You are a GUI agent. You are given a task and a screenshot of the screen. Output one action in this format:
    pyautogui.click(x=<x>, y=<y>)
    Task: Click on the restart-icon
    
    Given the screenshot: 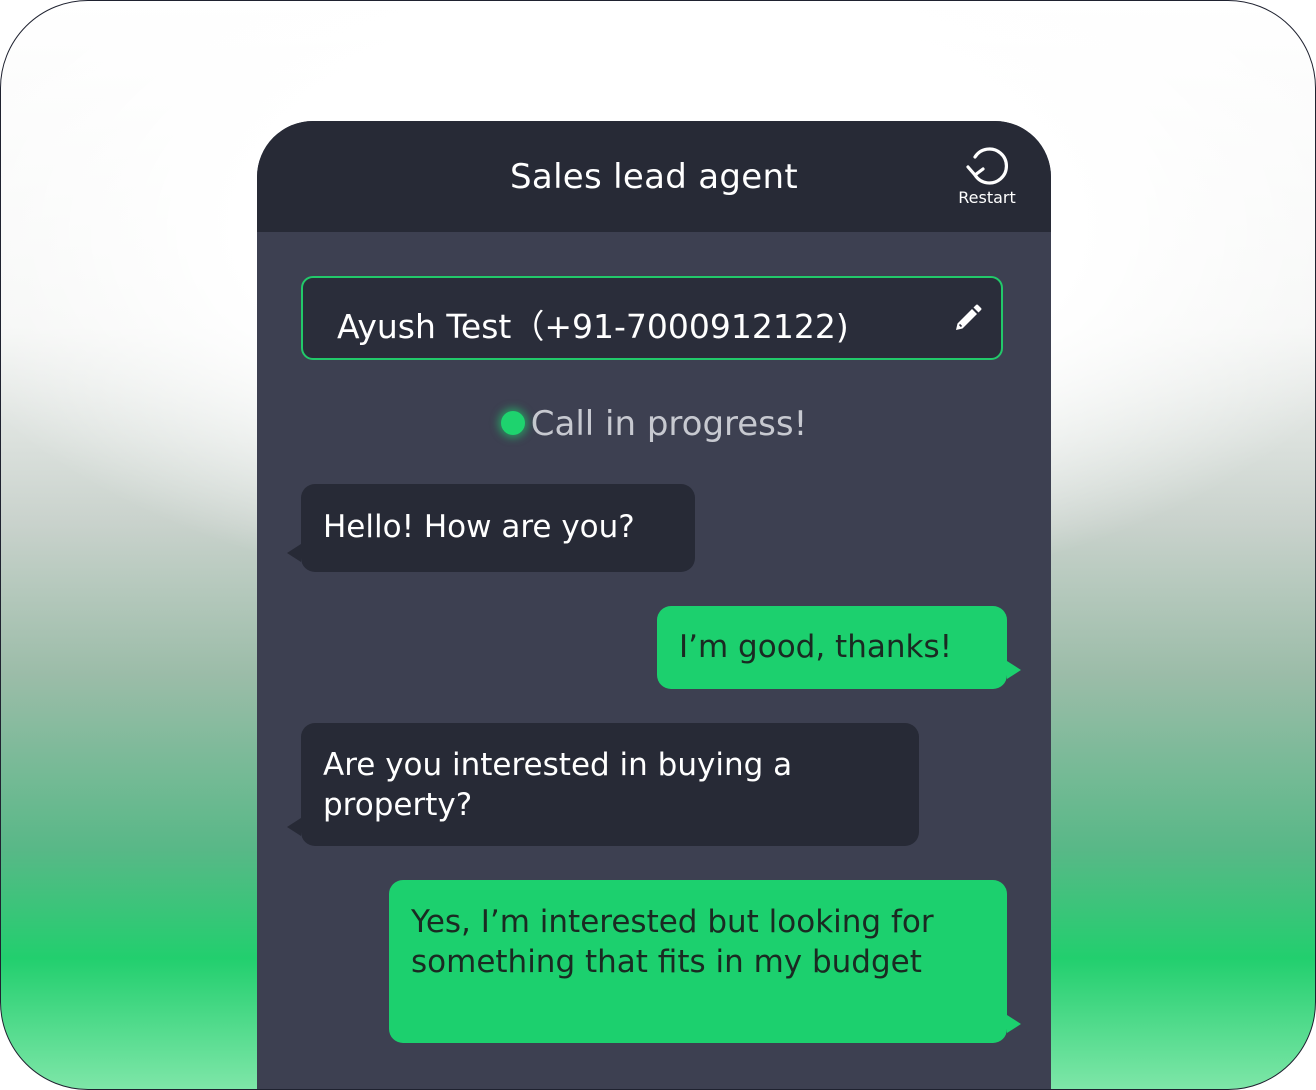 What is the action you would take?
    pyautogui.click(x=987, y=166)
    